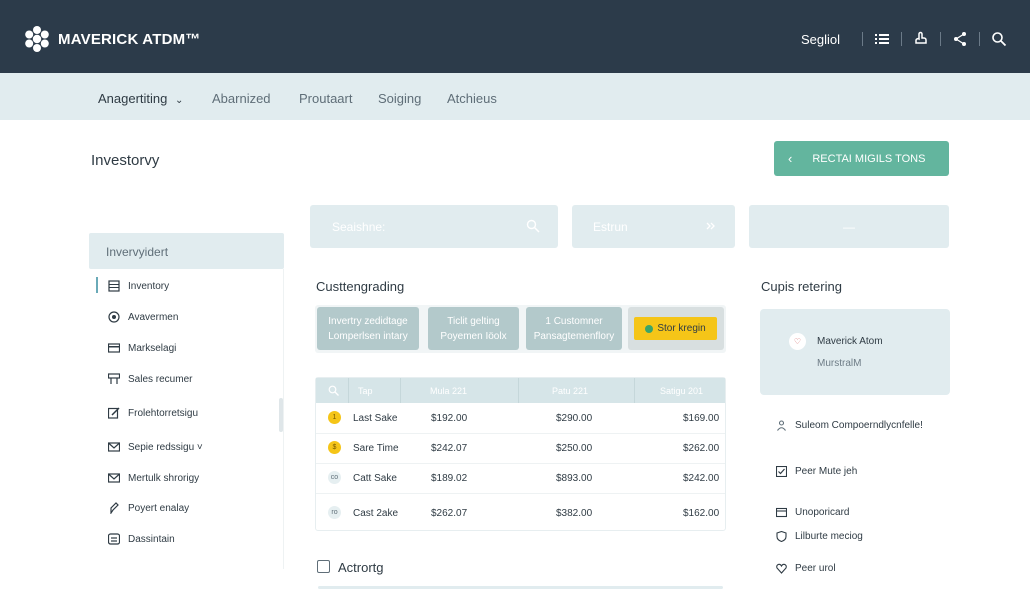 This screenshot has width=1030, height=589. What do you see at coordinates (376, 513) in the screenshot?
I see `row-name: Cast 2ake` at bounding box center [376, 513].